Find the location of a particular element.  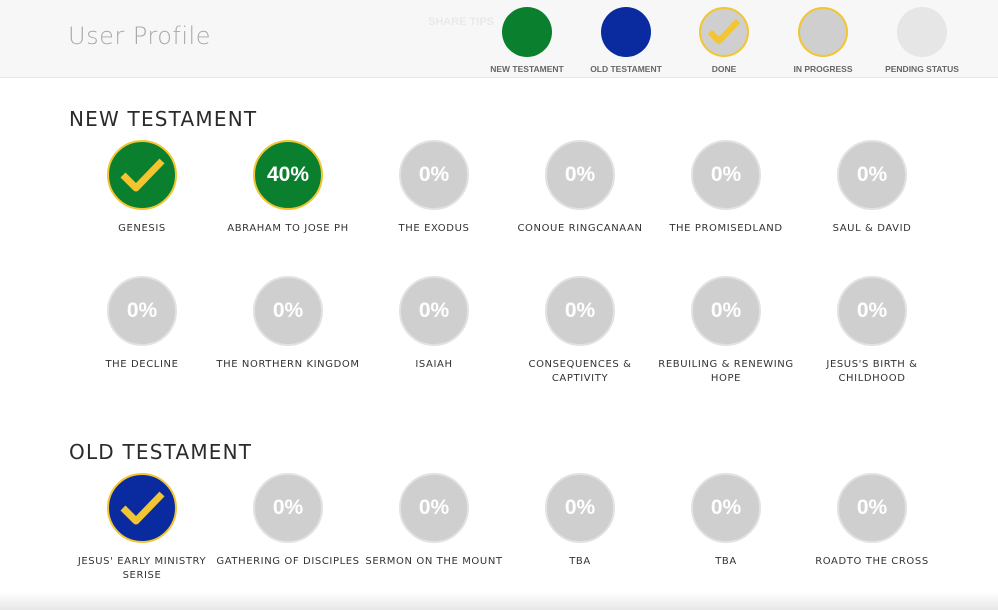

legend-new-testament: NEW TESTAMENT is located at coordinates (527, 40).